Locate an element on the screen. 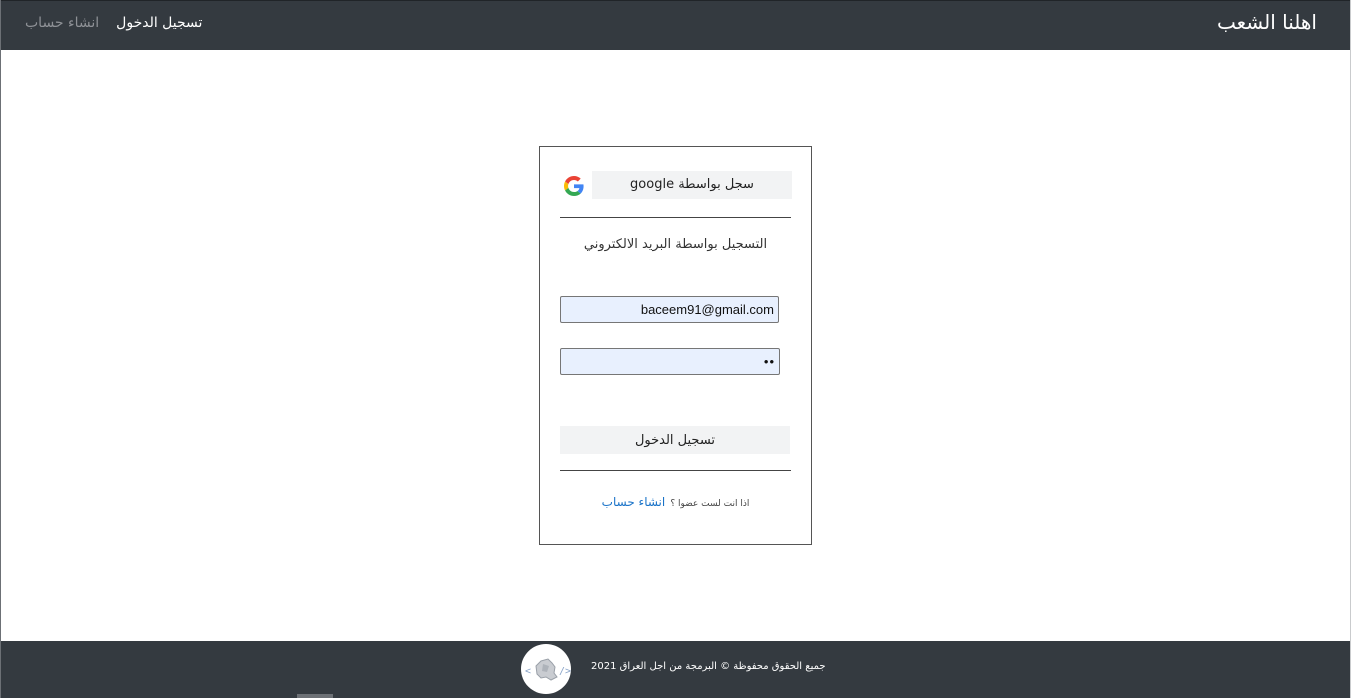 The width and height of the screenshot is (1351, 698). nav-link-login: تسجيل الدخول is located at coordinates (159, 23).